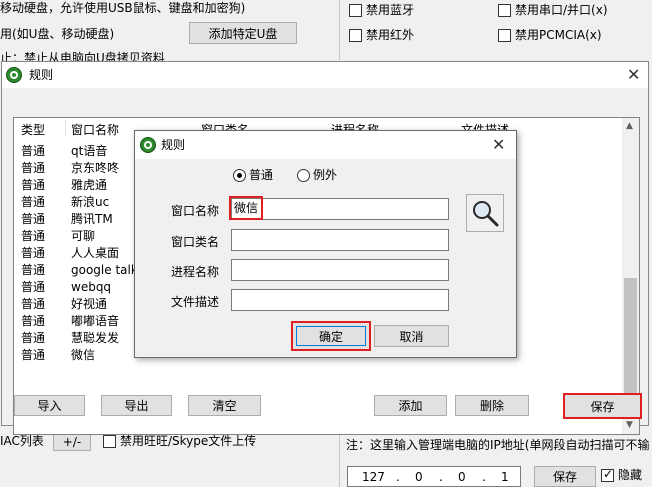 The width and height of the screenshot is (652, 487). Describe the element at coordinates (136, 405) in the screenshot. I see `export-button: 导出` at that location.